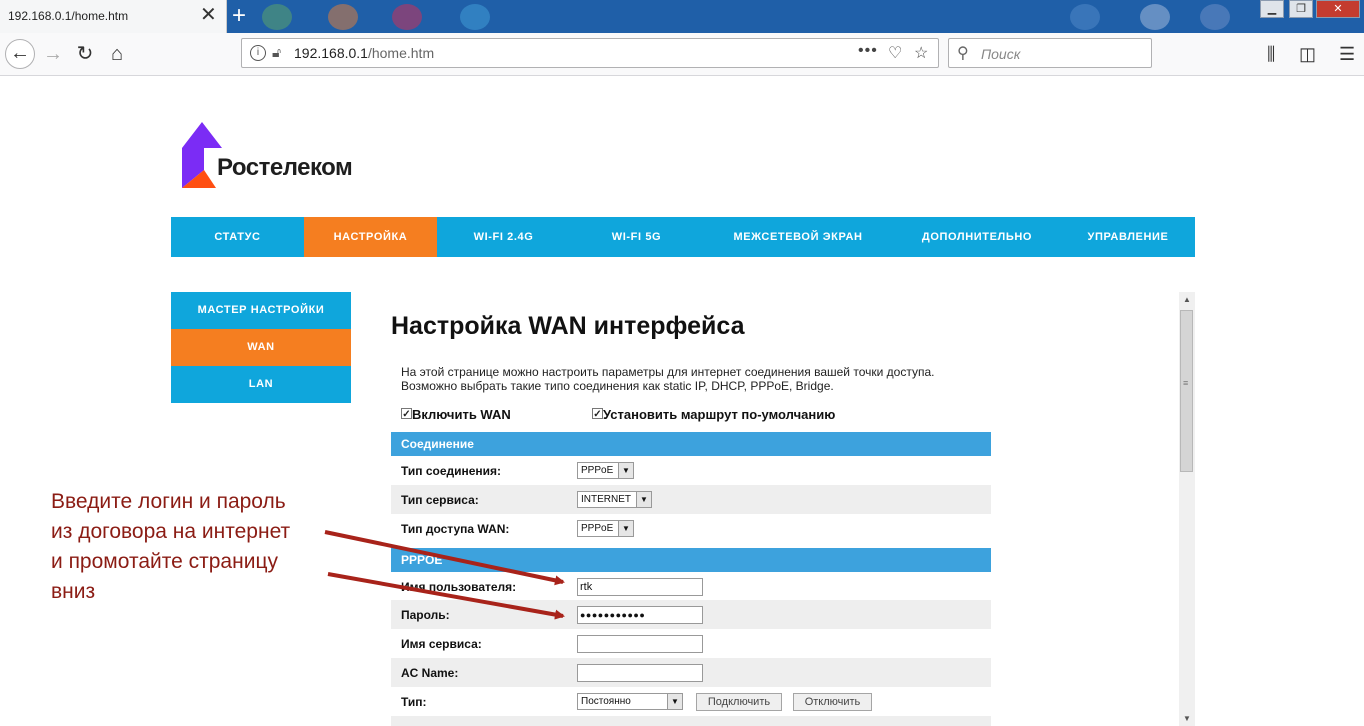  What do you see at coordinates (963, 53) in the screenshot?
I see `search-icon: ⚲` at bounding box center [963, 53].